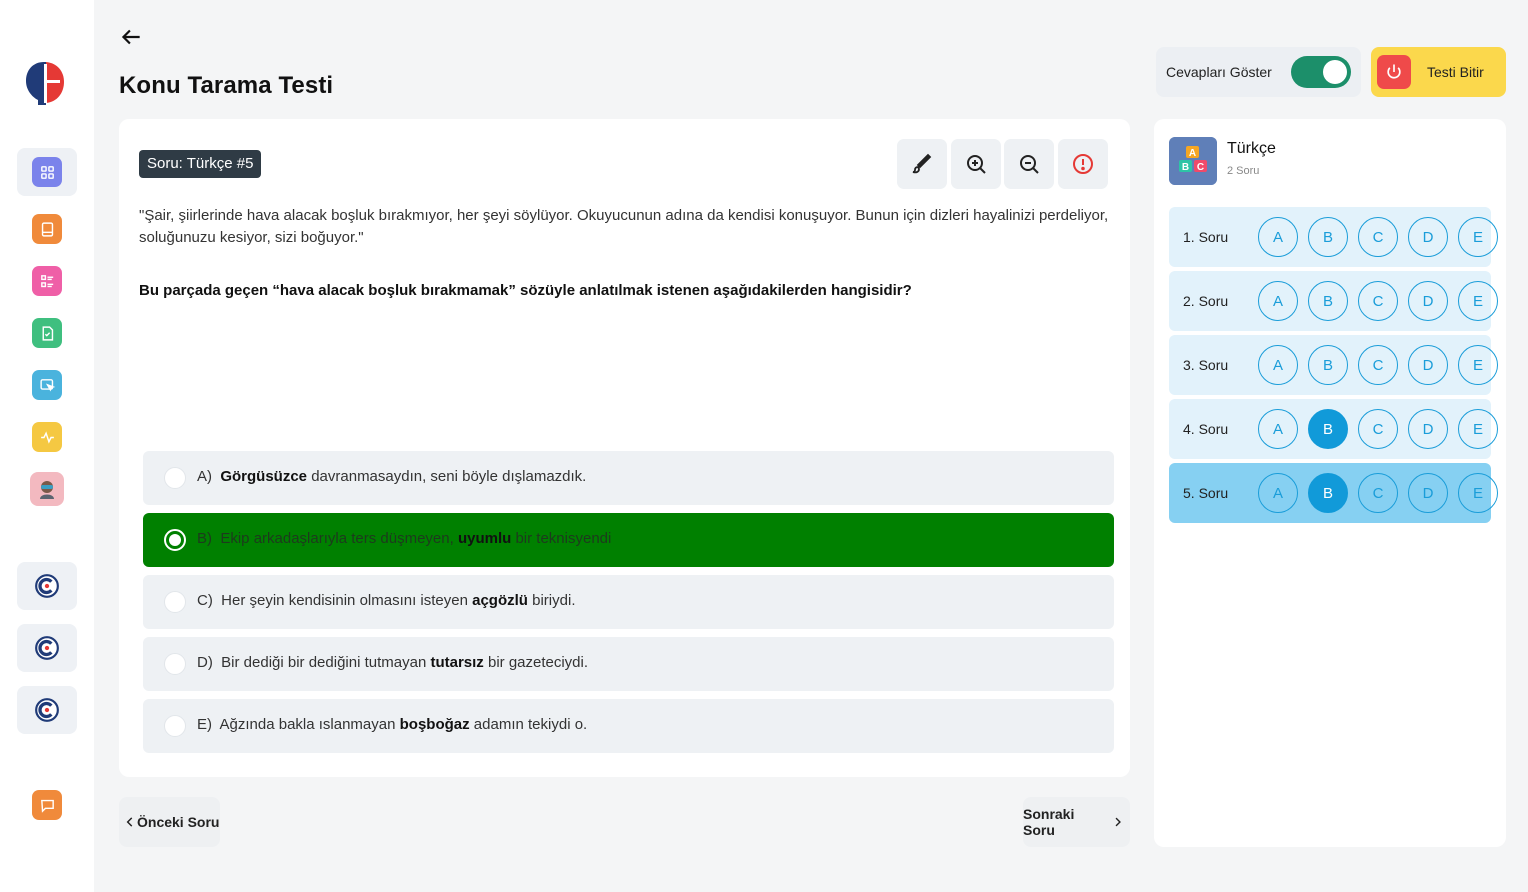 The width and height of the screenshot is (1528, 892). I want to click on chevron-left-icon, so click(129, 822).